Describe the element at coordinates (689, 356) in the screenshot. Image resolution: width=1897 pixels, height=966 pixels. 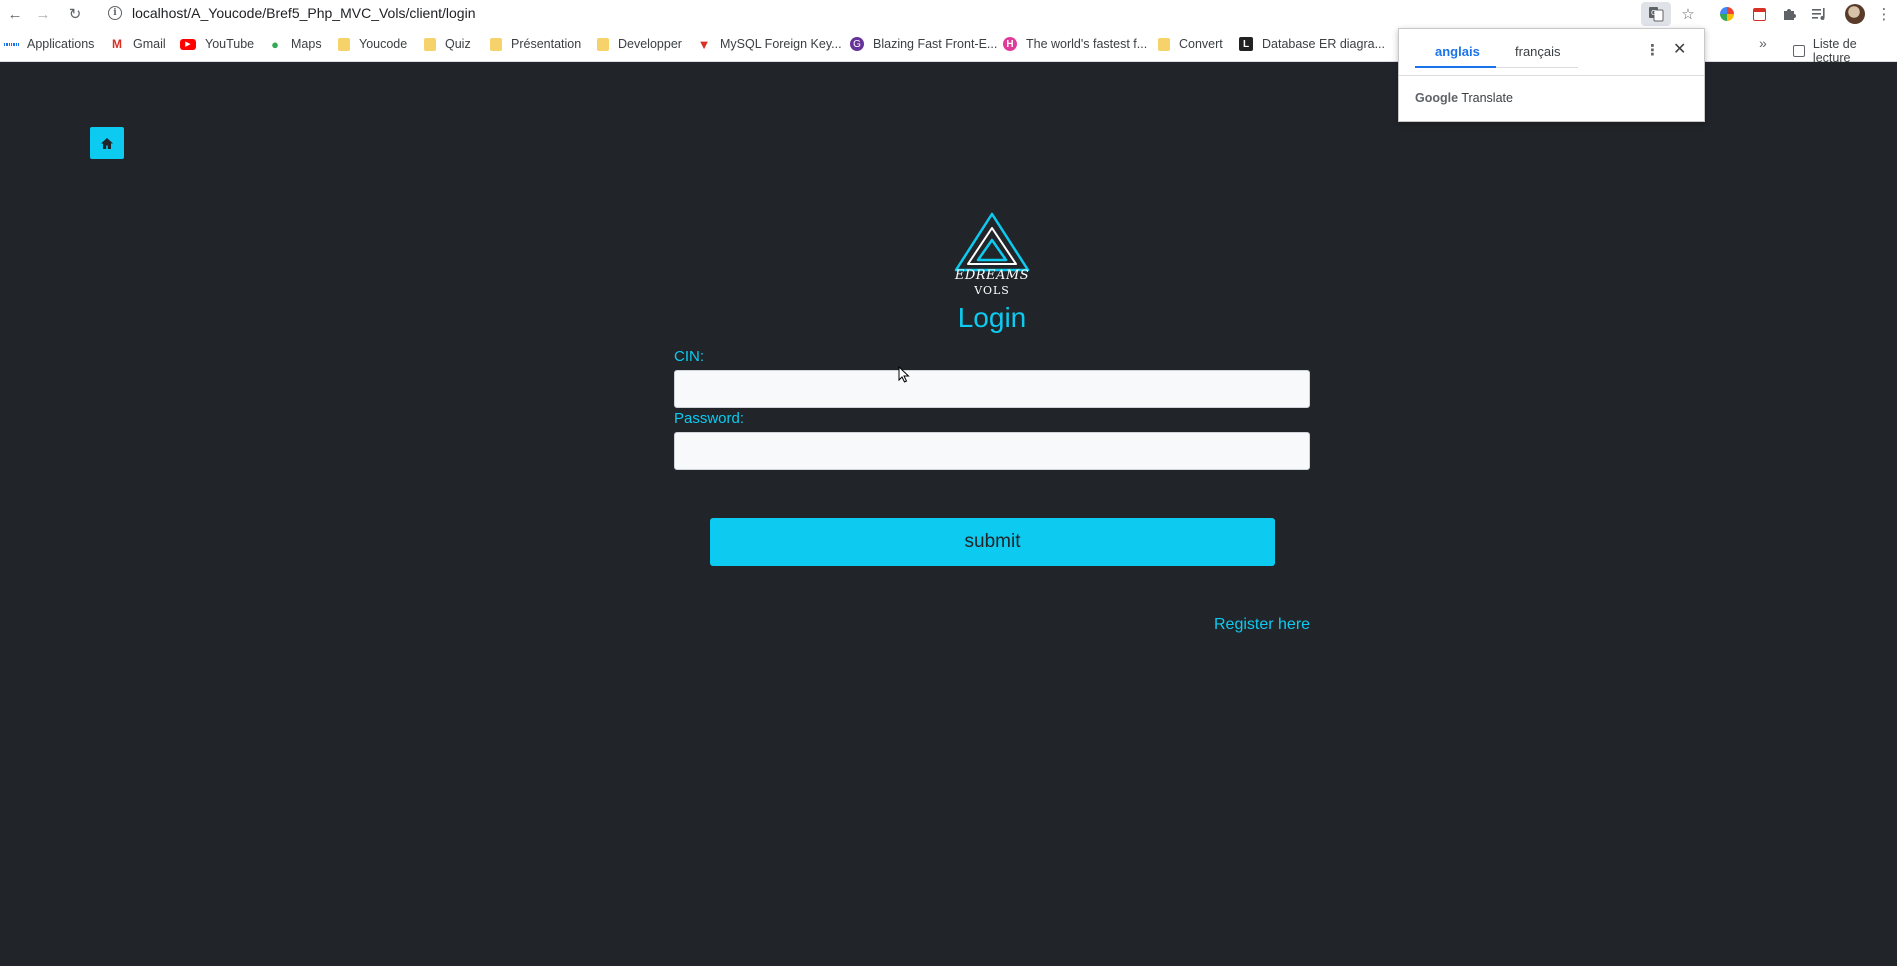
I see `cin-label: CIN:` at that location.